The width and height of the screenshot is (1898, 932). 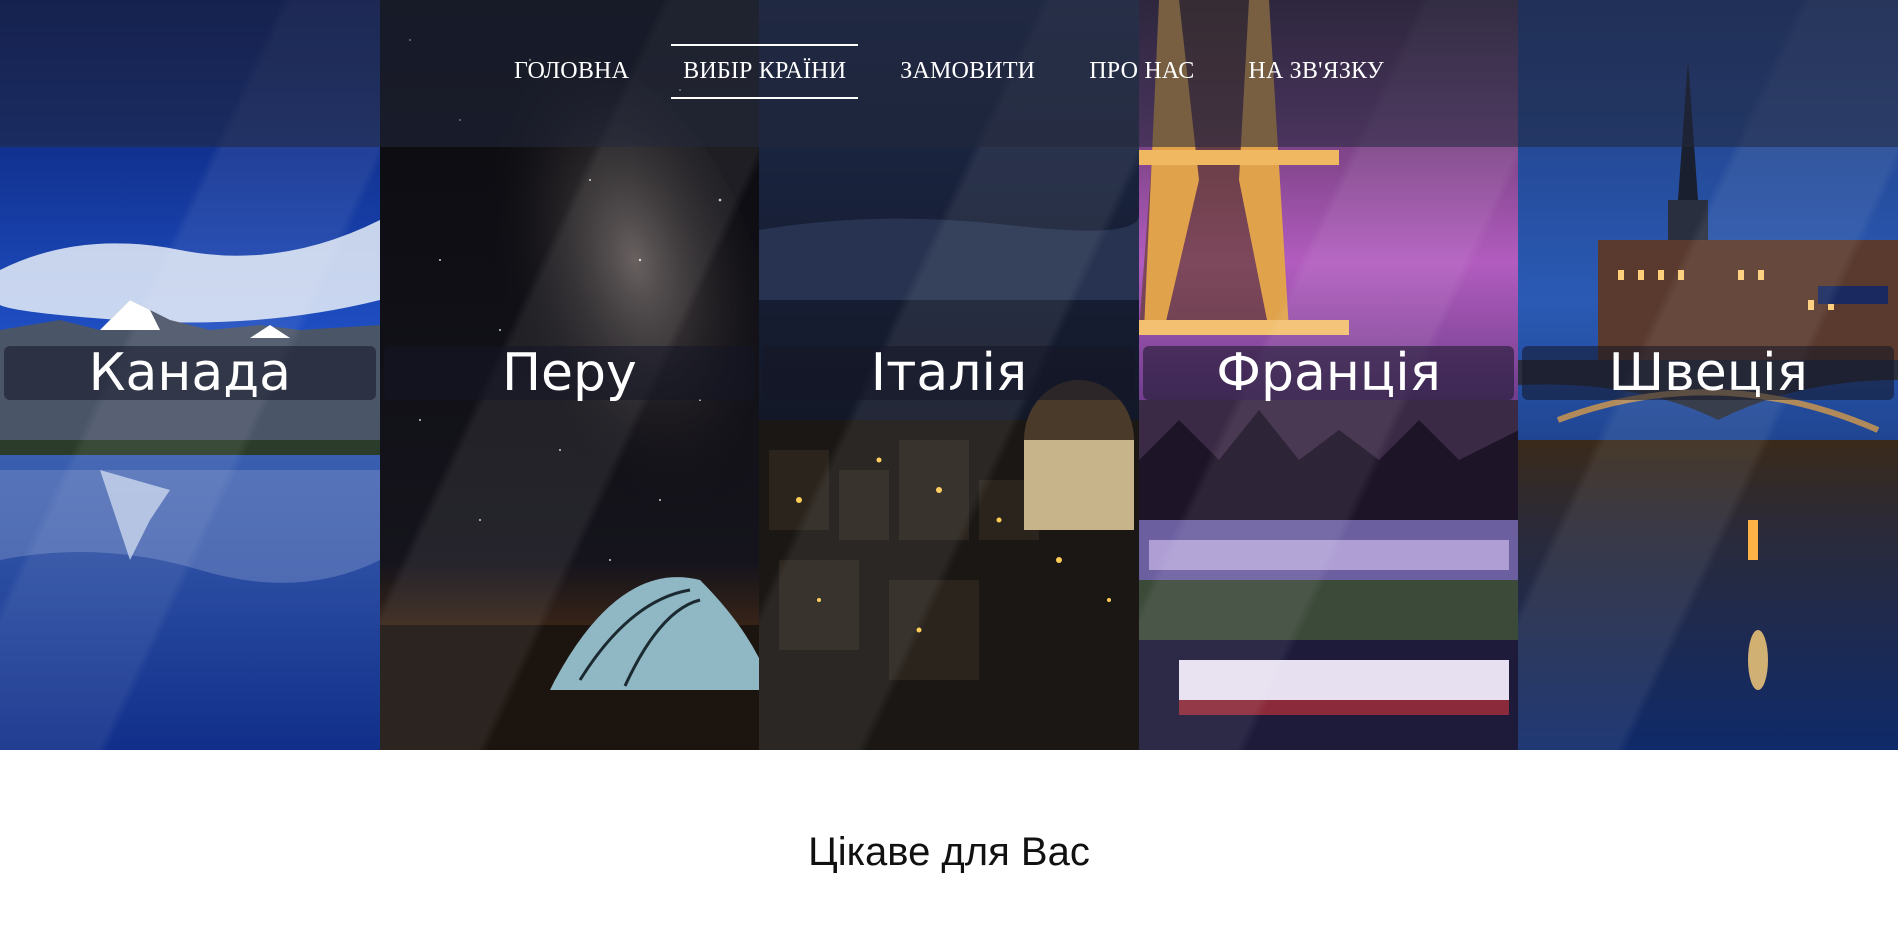 I want to click on section-title: Цікаве для Вас, so click(x=949, y=852).